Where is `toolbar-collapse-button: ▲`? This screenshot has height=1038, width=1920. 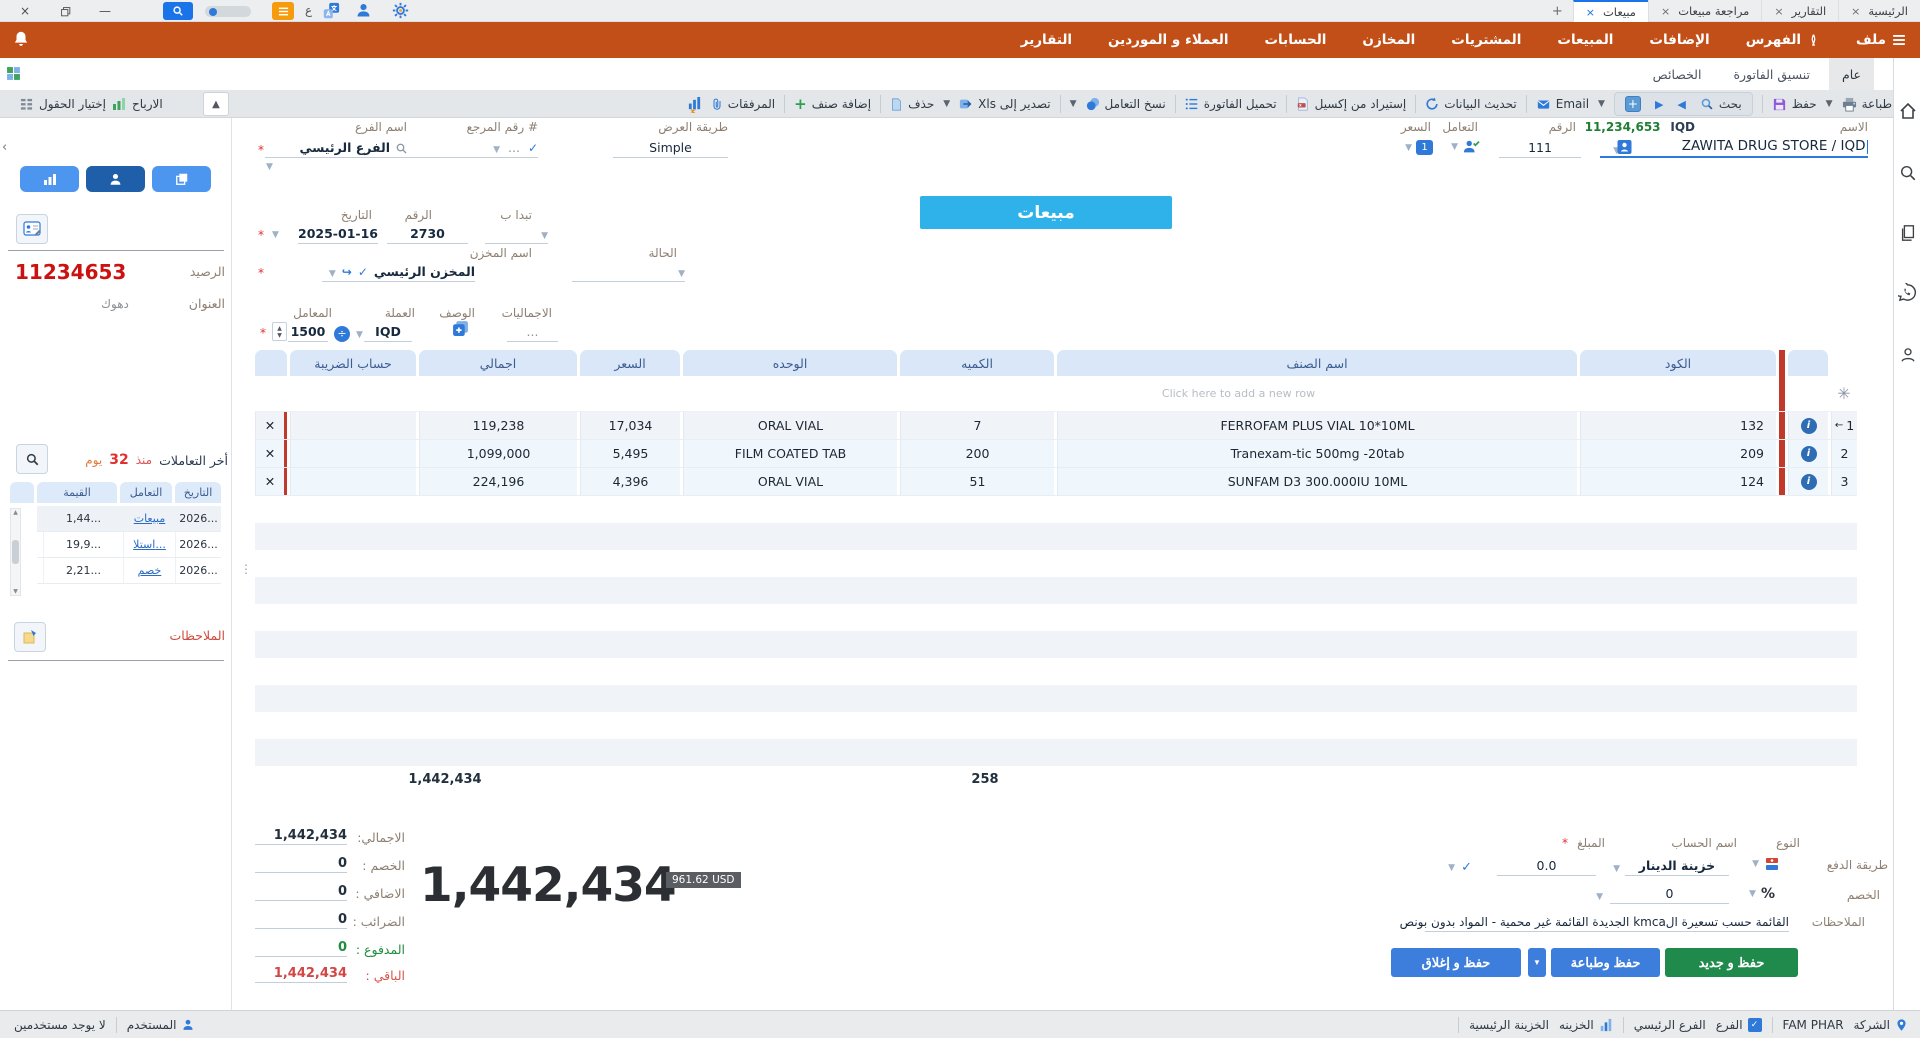
toolbar-collapse-button: ▲ is located at coordinates (216, 104).